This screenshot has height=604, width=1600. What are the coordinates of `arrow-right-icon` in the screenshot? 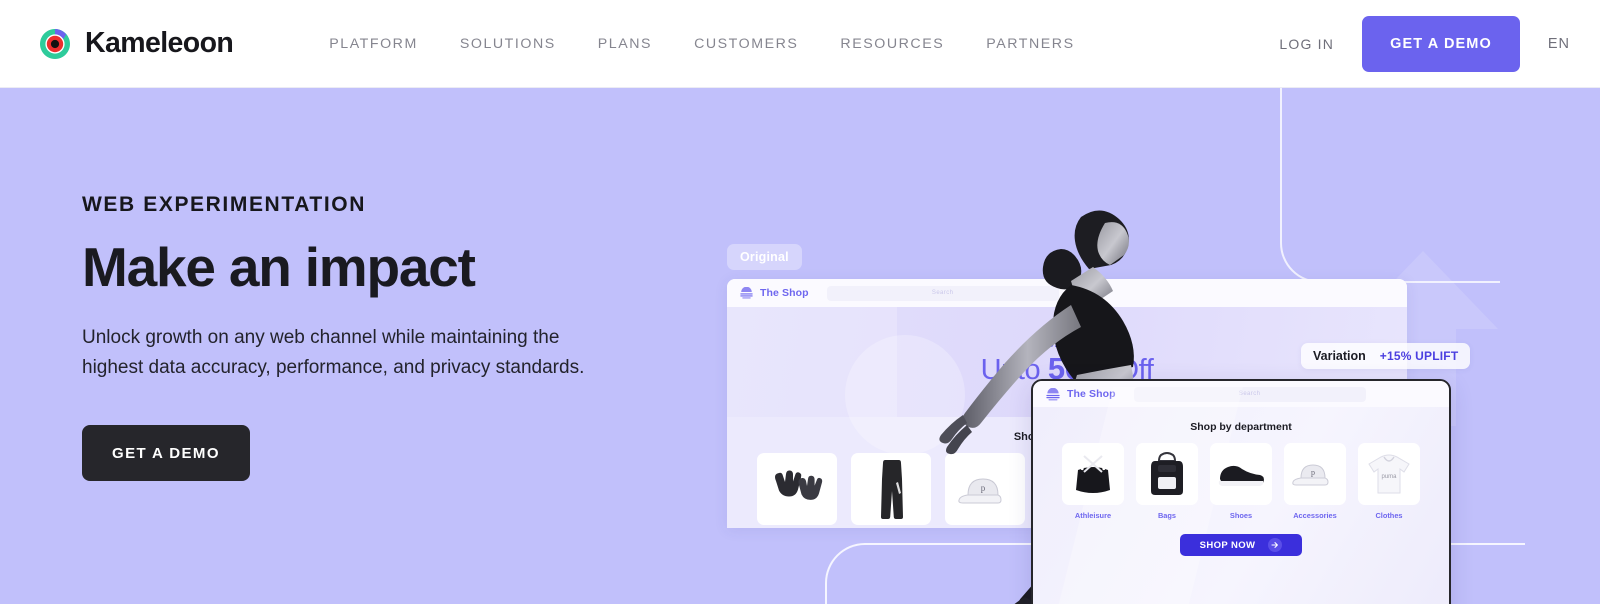 It's located at (1275, 545).